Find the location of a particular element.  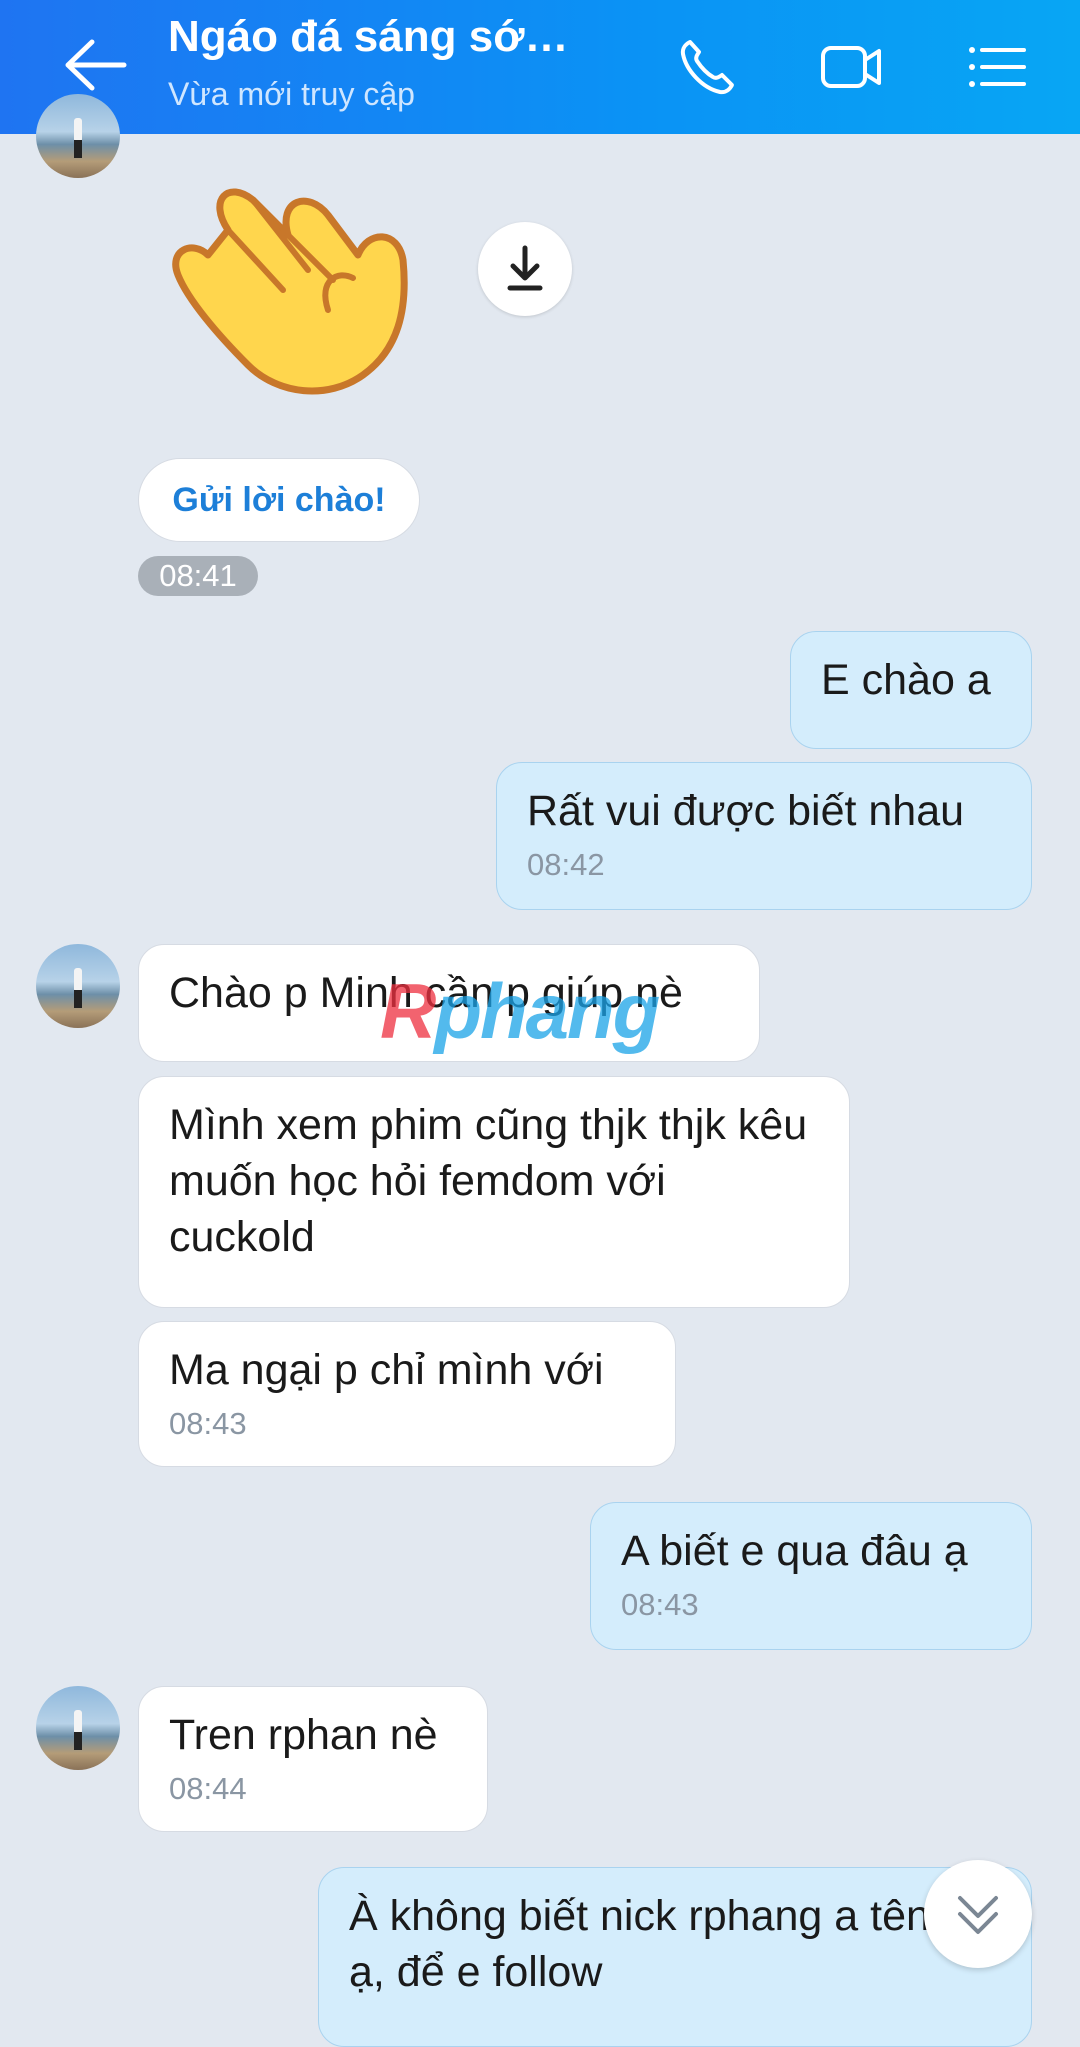

back-arrow-icon is located at coordinates (95, 65).